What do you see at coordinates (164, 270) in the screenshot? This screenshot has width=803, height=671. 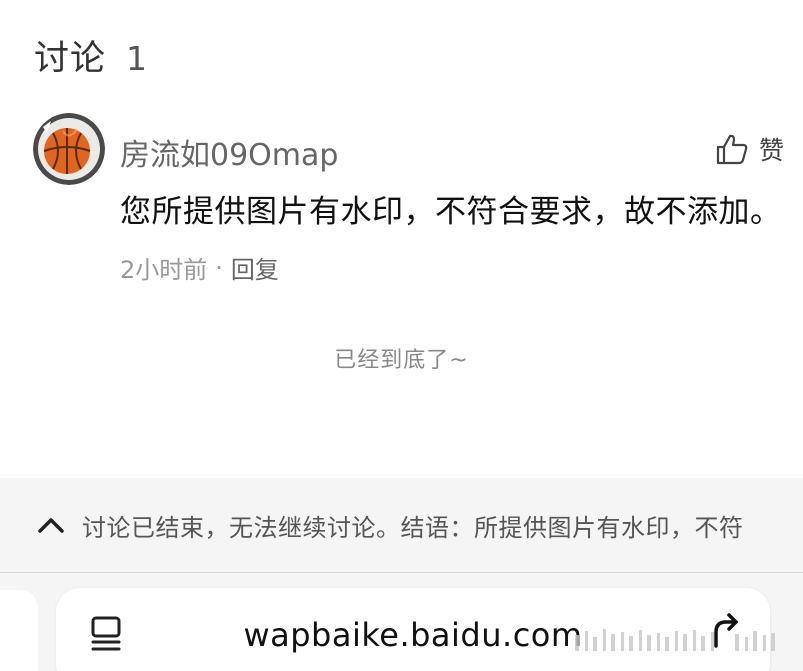 I see `comment-time: 2小时前` at bounding box center [164, 270].